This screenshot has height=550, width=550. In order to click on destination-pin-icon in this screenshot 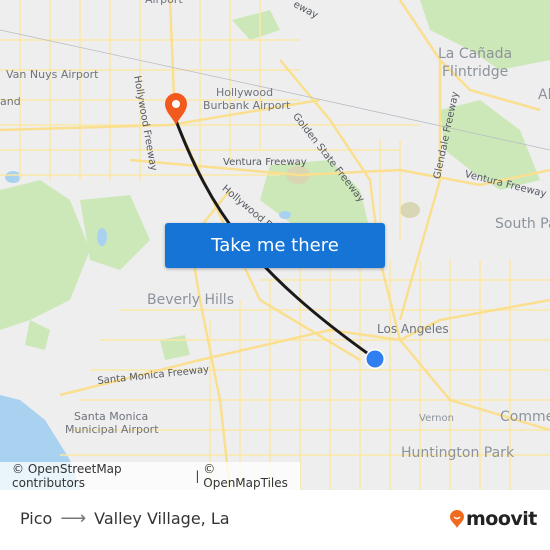, I will do `click(176, 109)`.